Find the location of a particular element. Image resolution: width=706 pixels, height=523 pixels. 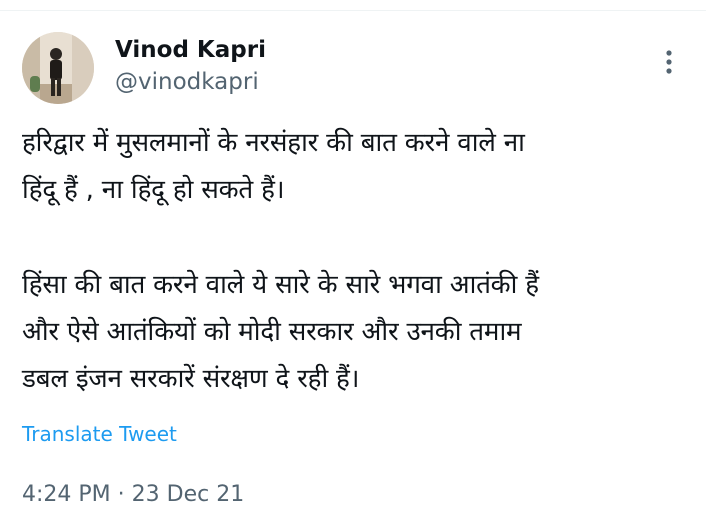

profile-photo-icon is located at coordinates (58, 68).